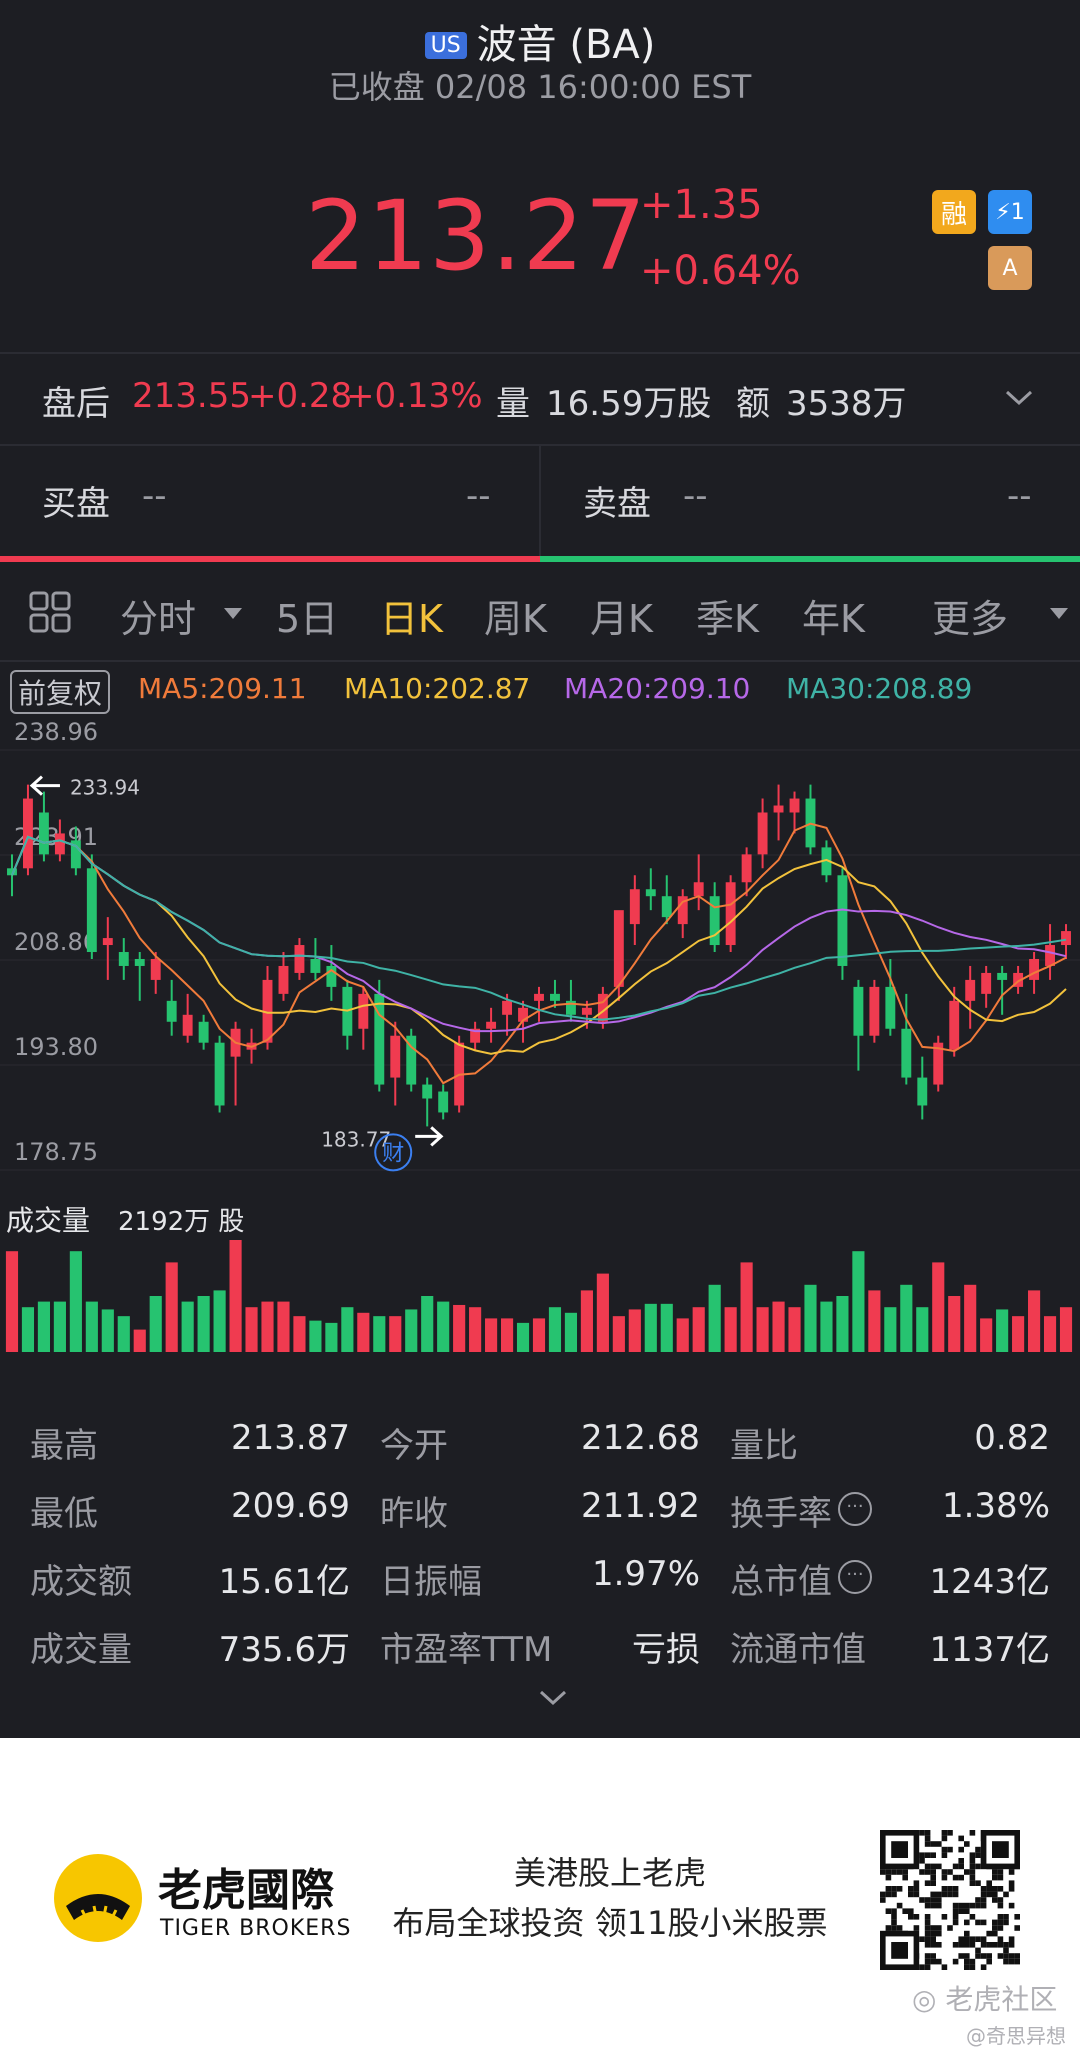 The image size is (1080, 2055). Describe the element at coordinates (64, 1446) in the screenshot. I see `stat-label: 最高` at that location.